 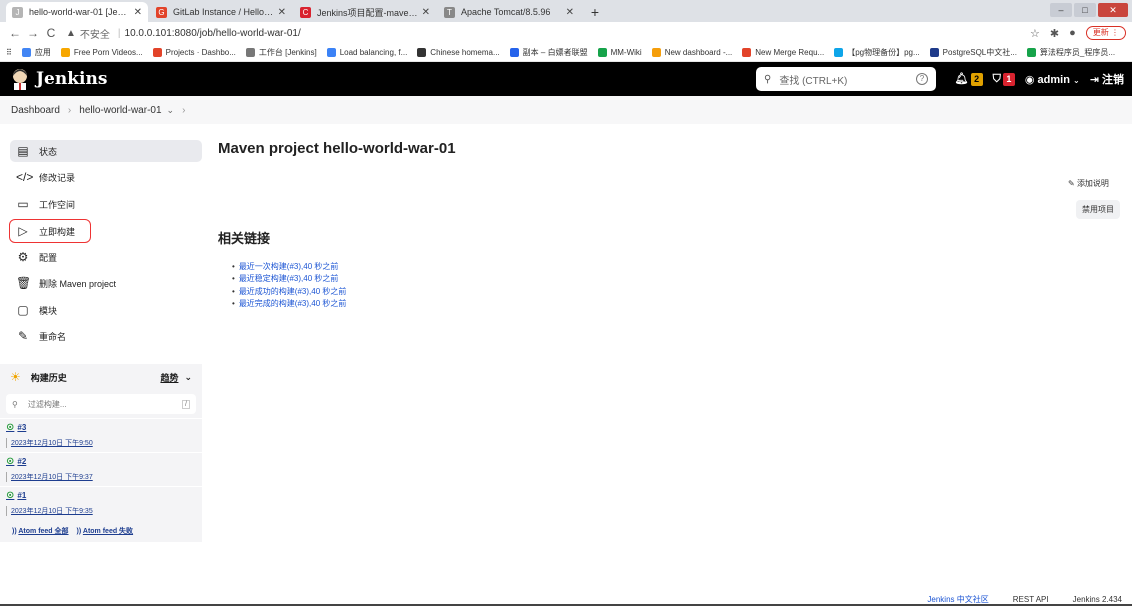 I want to click on profile-icon: ●, so click(x=1072, y=33).